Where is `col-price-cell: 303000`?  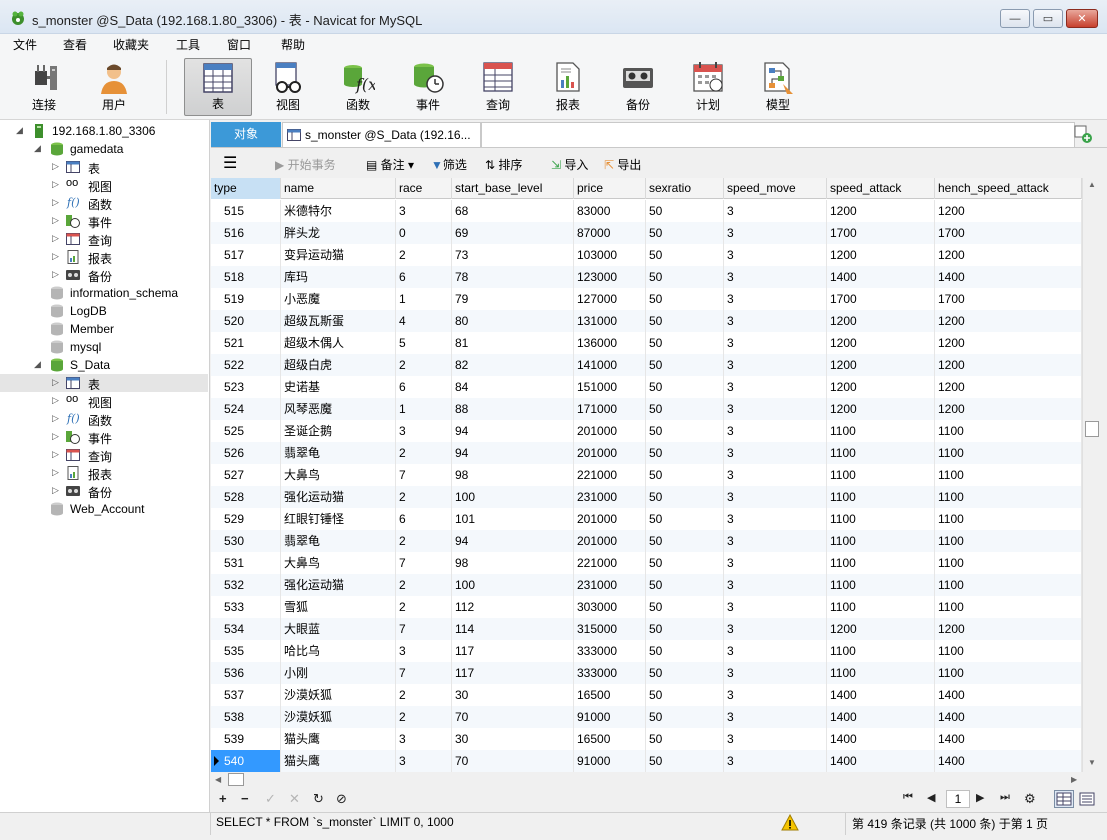 col-price-cell: 303000 is located at coordinates (610, 607).